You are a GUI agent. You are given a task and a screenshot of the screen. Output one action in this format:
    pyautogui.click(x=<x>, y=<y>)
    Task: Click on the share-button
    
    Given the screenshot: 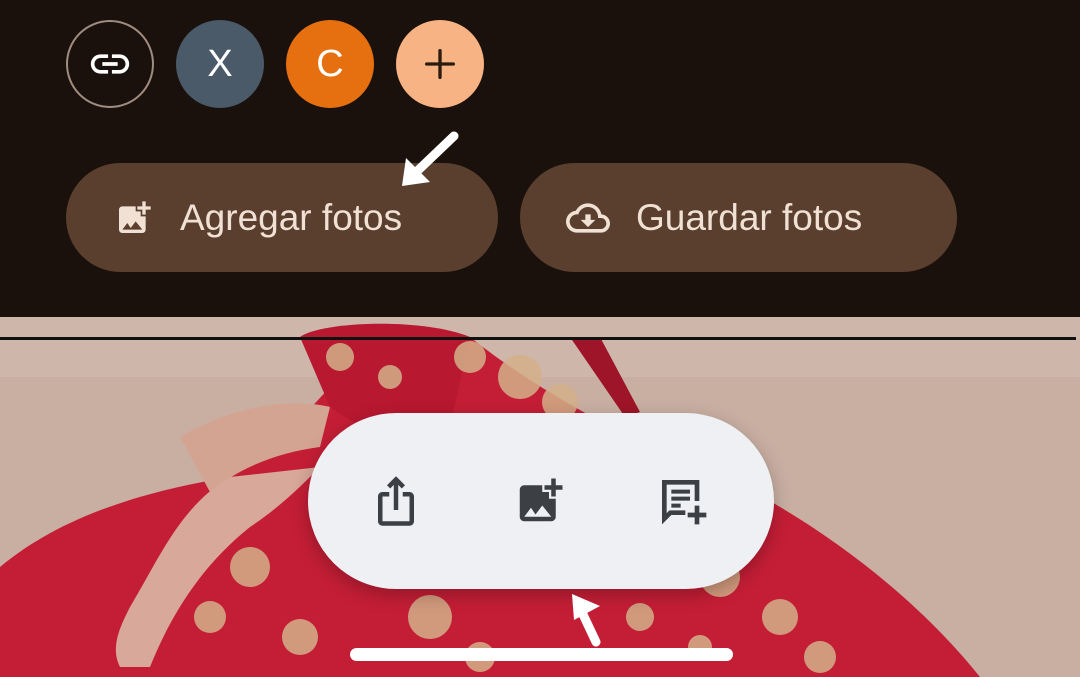 What is the action you would take?
    pyautogui.click(x=396, y=501)
    